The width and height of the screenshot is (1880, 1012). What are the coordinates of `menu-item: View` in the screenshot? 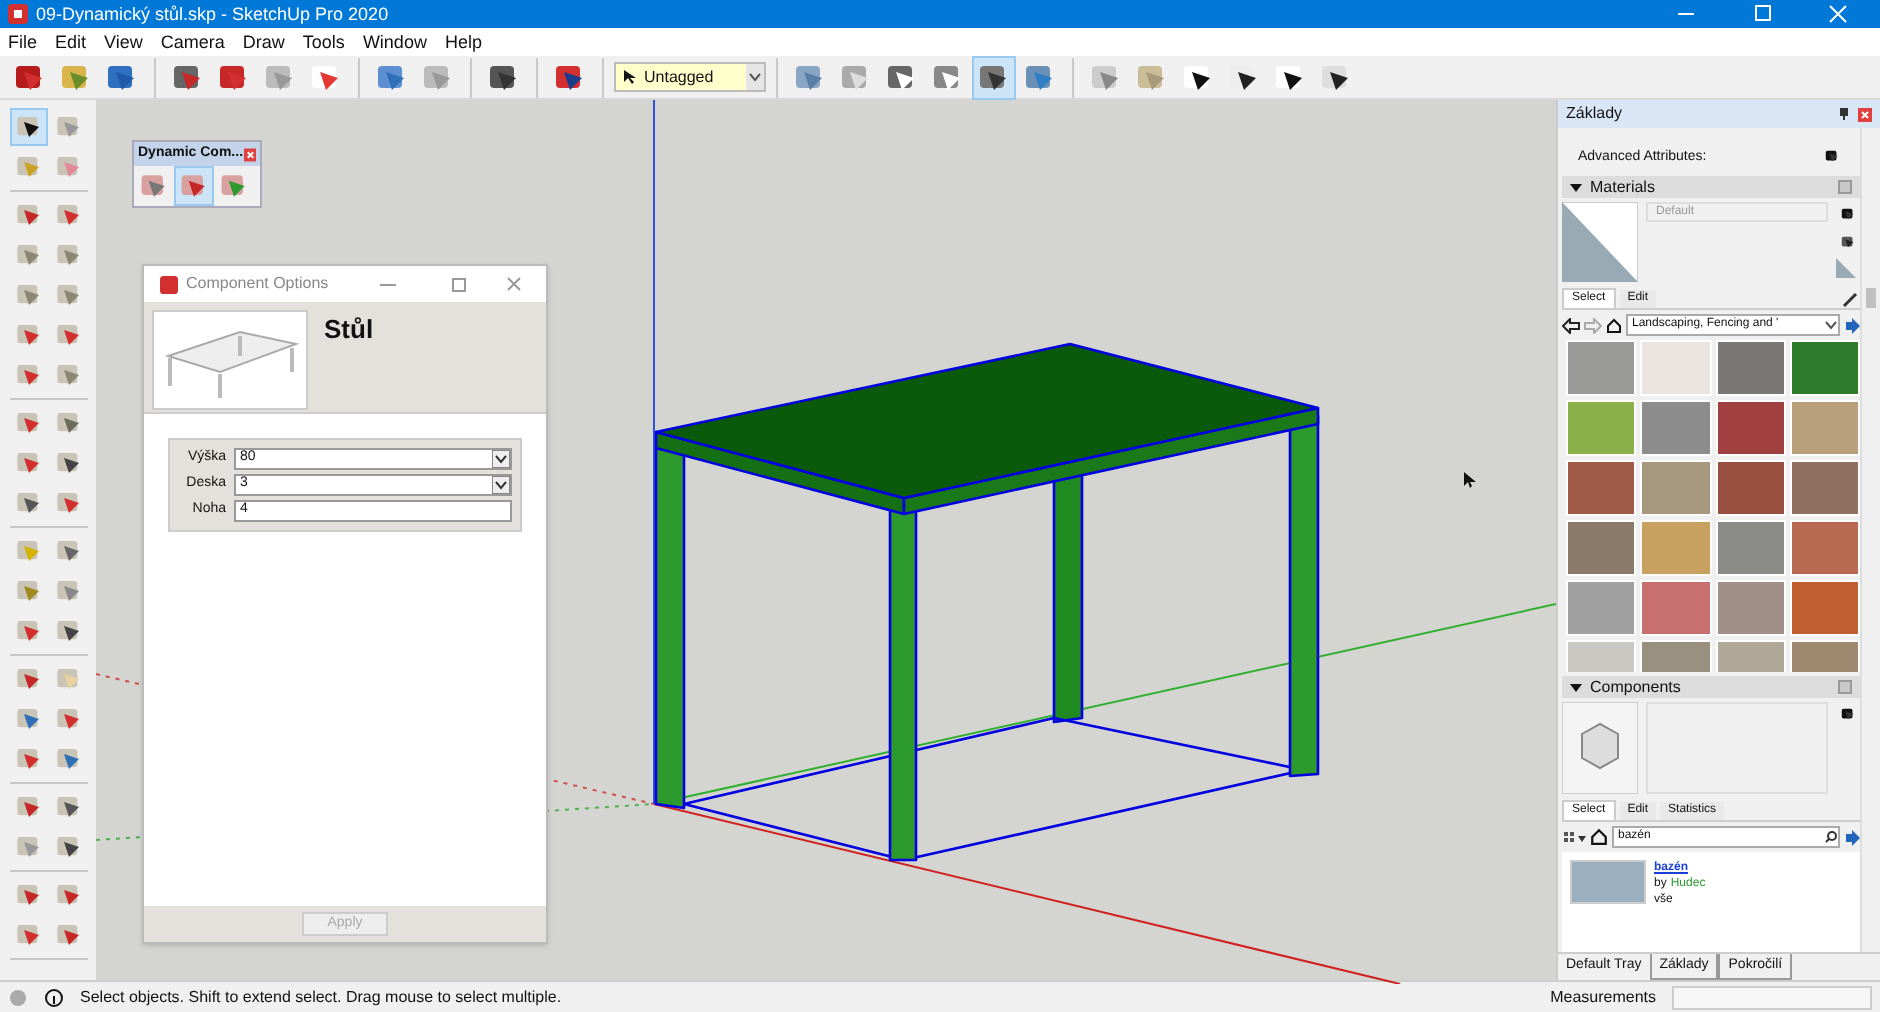 It's located at (123, 42).